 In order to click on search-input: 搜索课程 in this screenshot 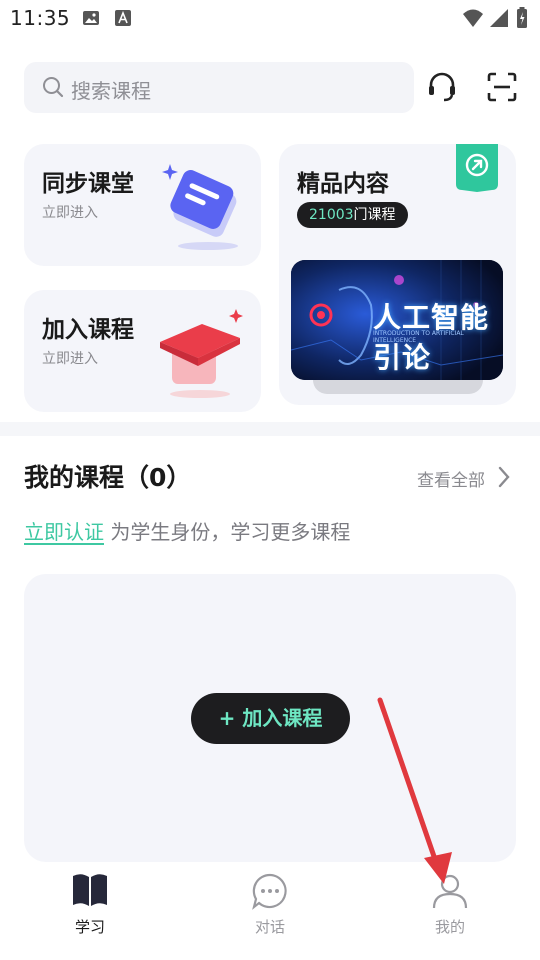, I will do `click(219, 87)`.